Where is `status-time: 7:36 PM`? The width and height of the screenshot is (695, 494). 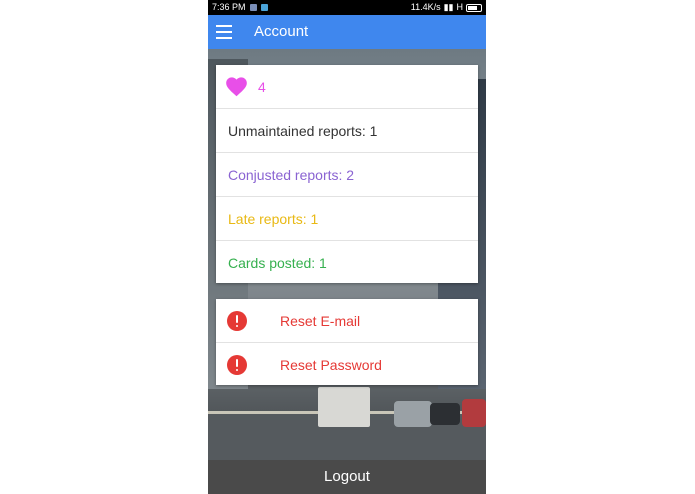 status-time: 7:36 PM is located at coordinates (229, 7).